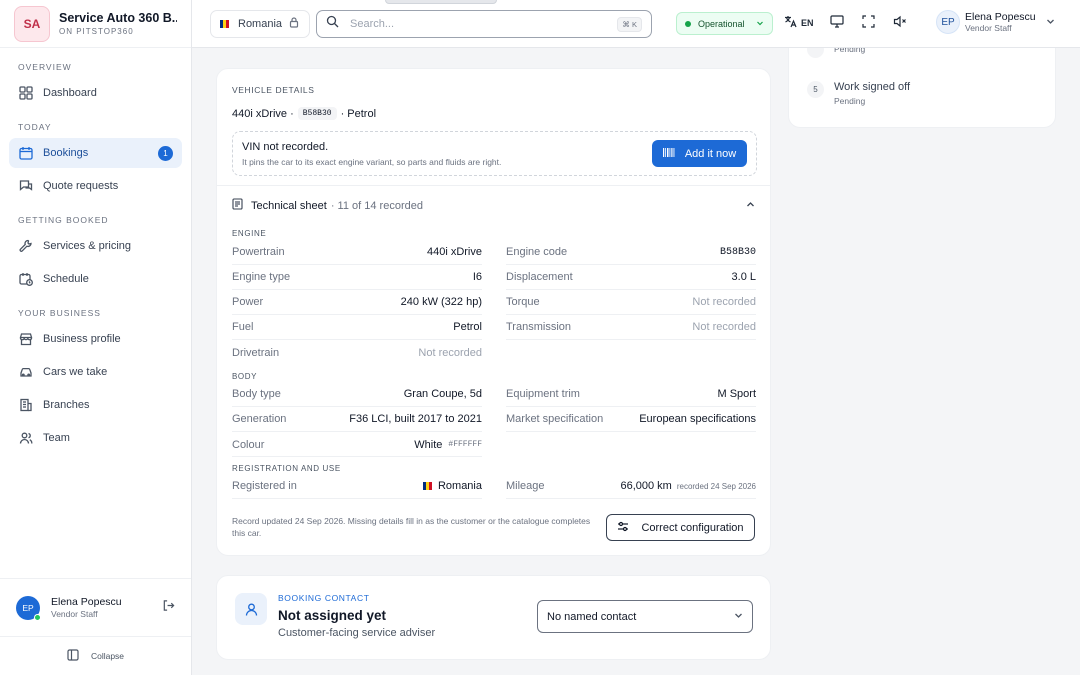 The image size is (1080, 675). What do you see at coordinates (415, 419) in the screenshot?
I see `spec-value: F36 LCI, built 2017 to 2021` at bounding box center [415, 419].